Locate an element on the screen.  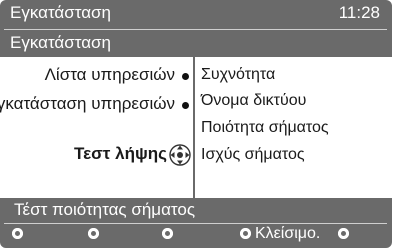
red-button-indicator is located at coordinates (17, 233).